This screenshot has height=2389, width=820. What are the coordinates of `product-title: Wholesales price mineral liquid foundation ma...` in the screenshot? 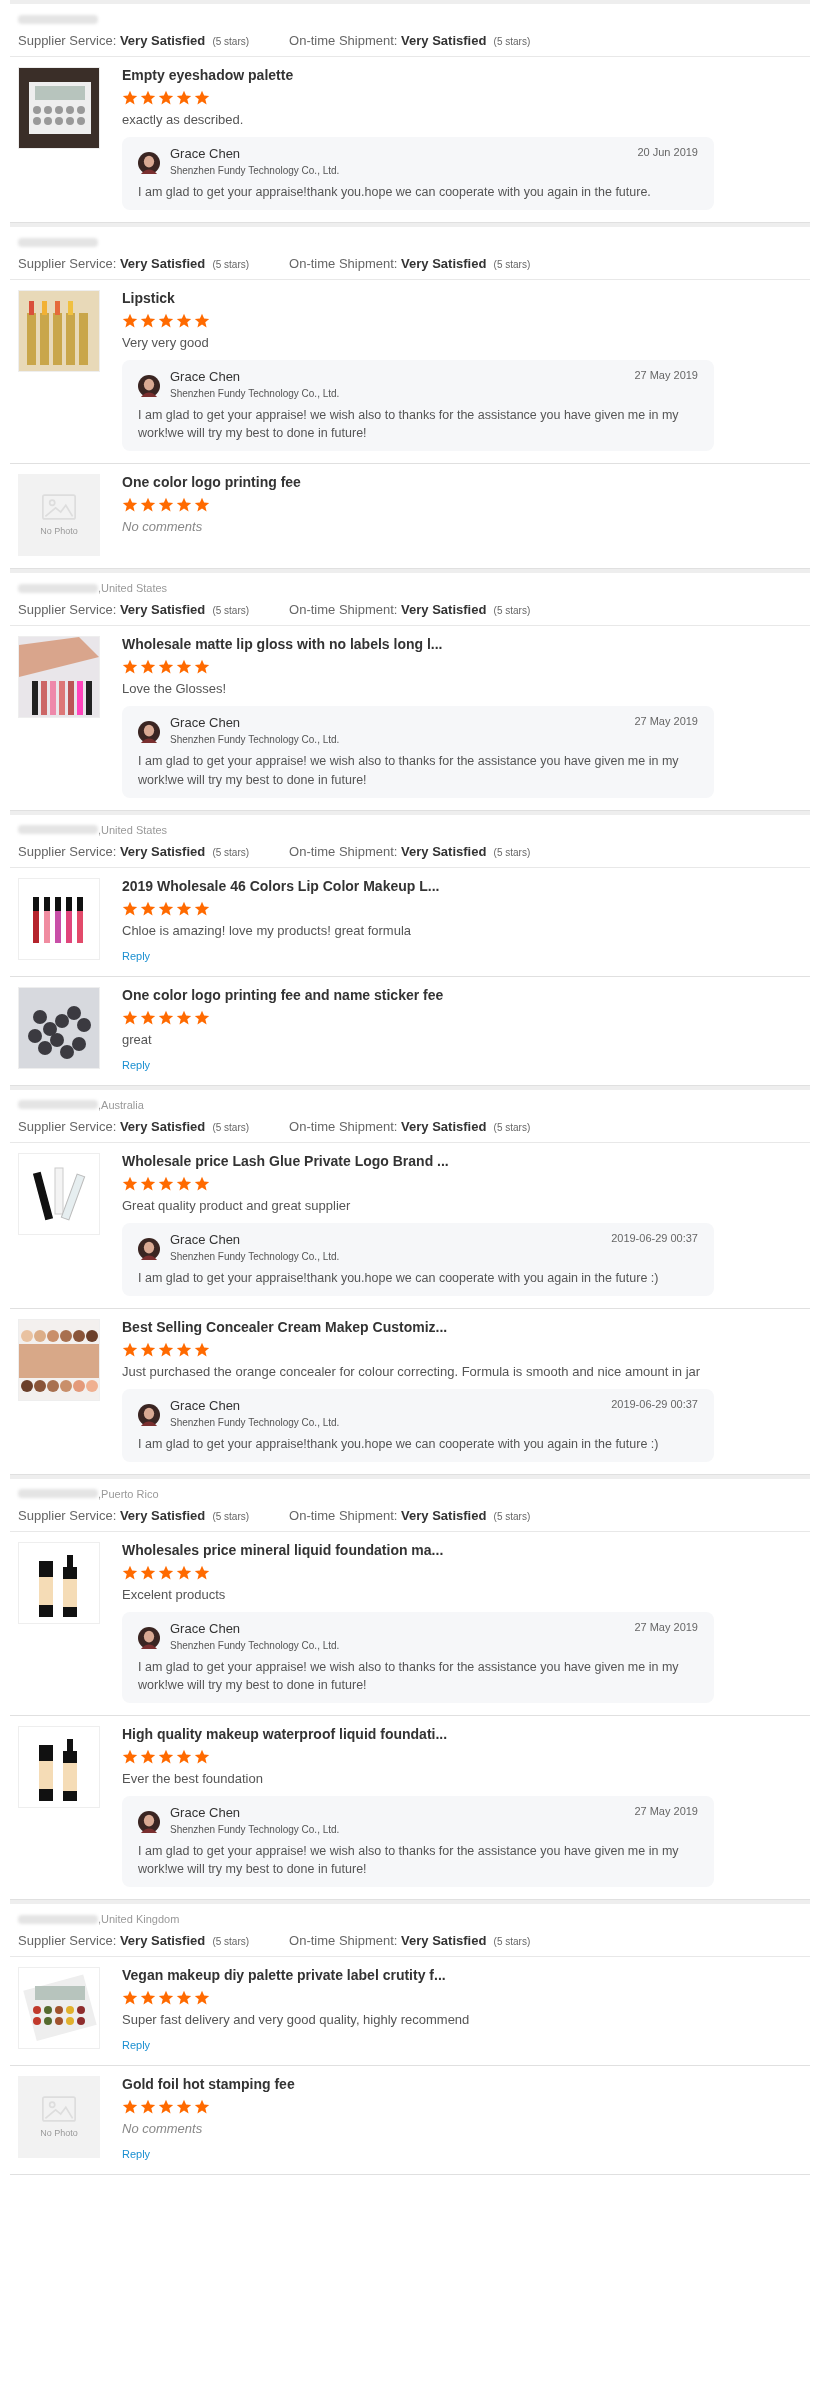 It's located at (462, 1549).